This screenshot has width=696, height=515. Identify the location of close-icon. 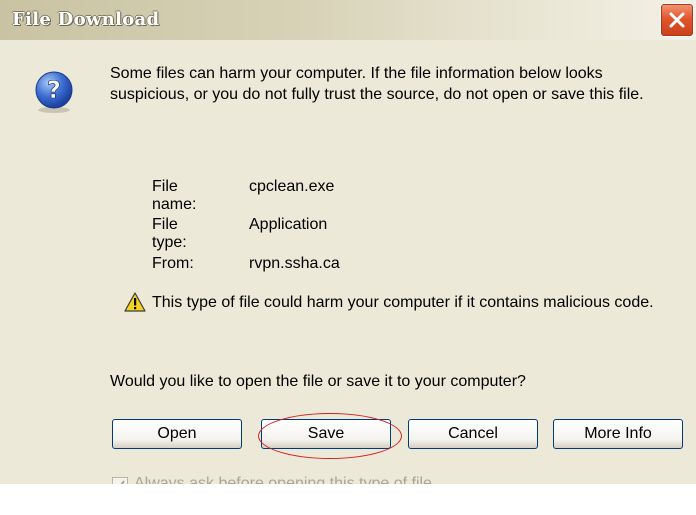
(677, 20).